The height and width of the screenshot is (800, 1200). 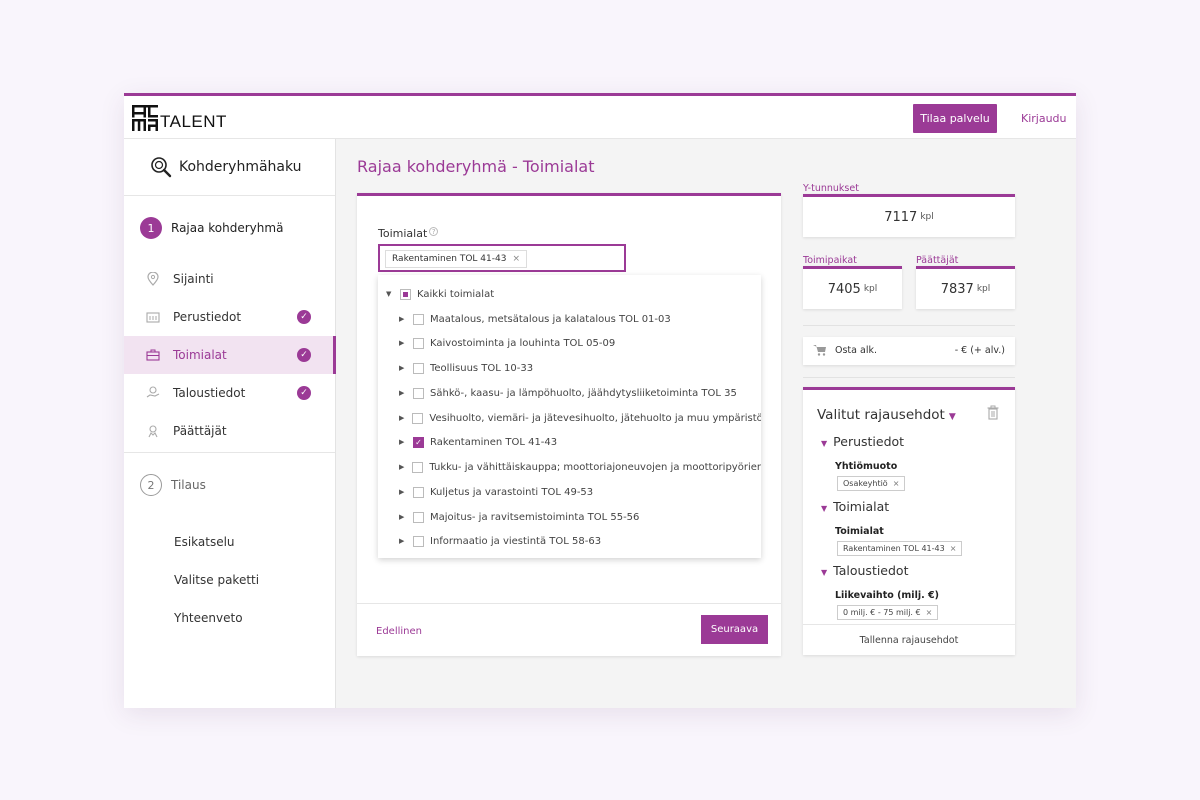 I want to click on page-title: Rajaa kohderyhmä - Toimialat, so click(x=476, y=166).